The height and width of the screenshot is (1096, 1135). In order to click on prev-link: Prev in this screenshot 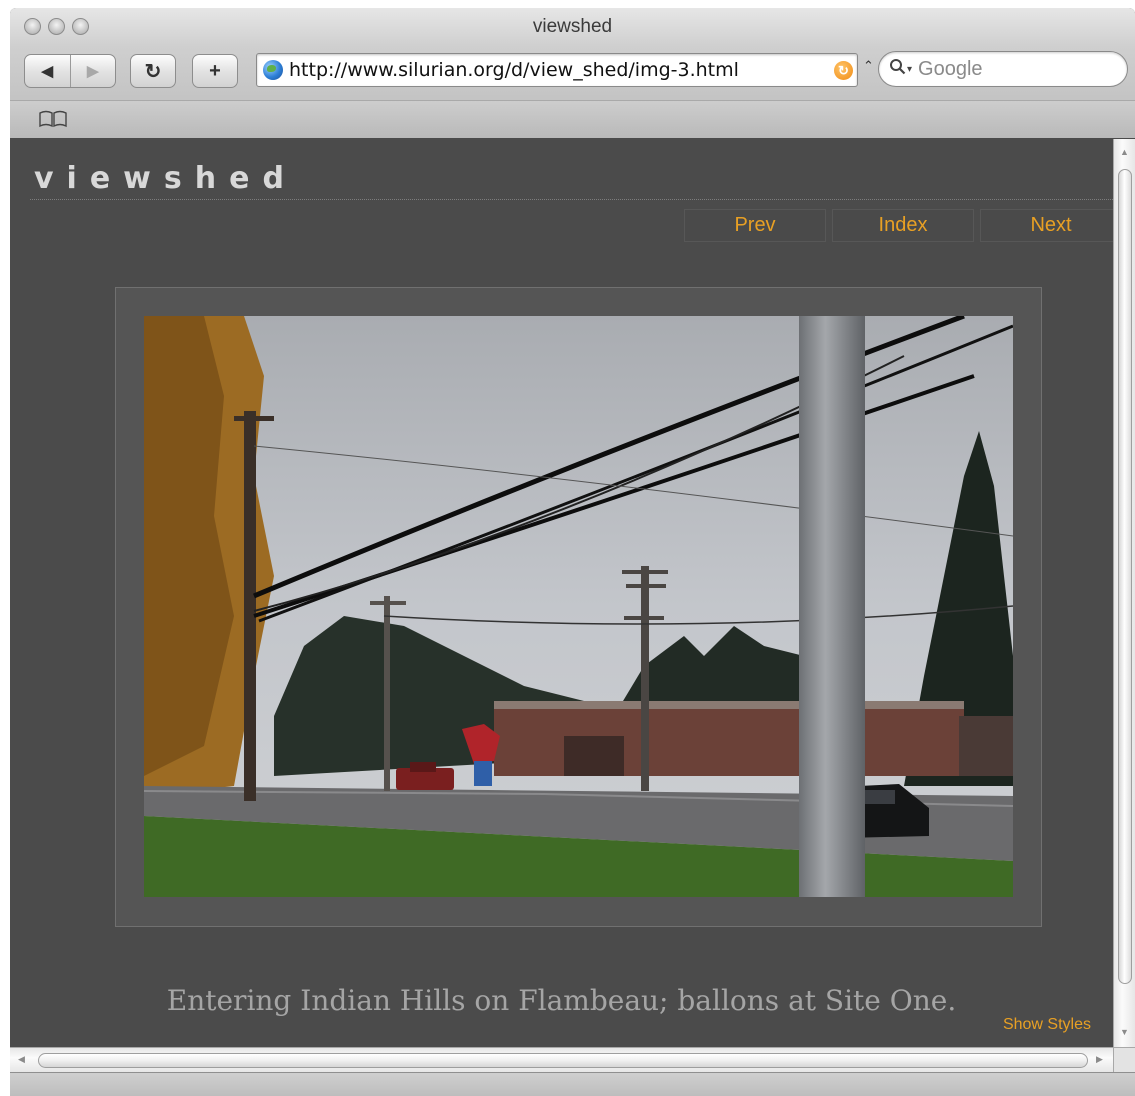, I will do `click(755, 225)`.